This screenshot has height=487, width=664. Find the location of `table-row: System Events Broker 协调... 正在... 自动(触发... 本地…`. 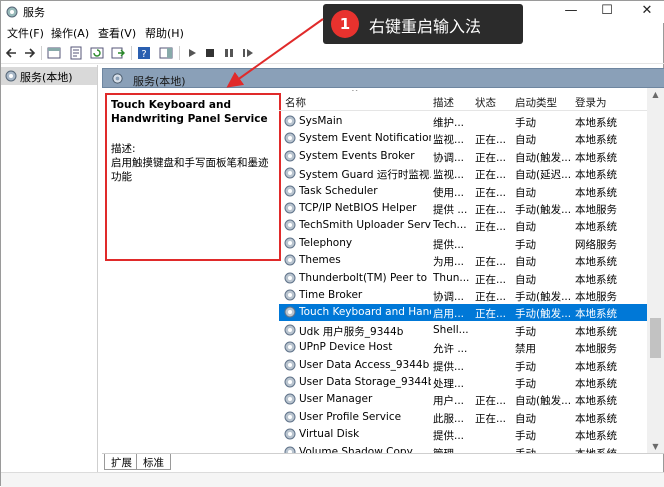

table-row: System Events Broker 协调... 正在... 自动(触发... 本地… is located at coordinates (471, 156).